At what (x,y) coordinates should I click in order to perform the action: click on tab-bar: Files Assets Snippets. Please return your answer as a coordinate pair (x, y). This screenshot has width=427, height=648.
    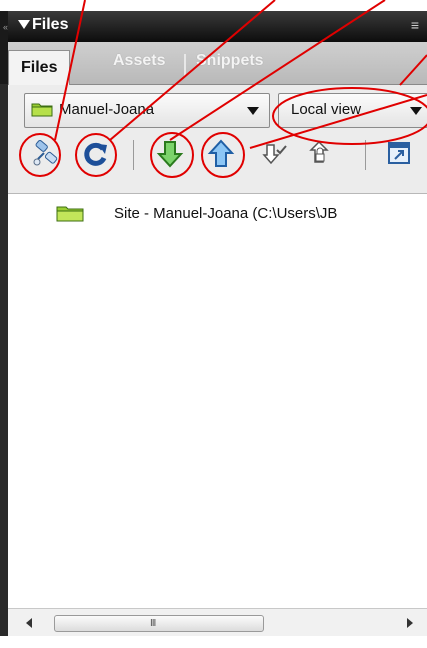
    Looking at the image, I should click on (217, 64).